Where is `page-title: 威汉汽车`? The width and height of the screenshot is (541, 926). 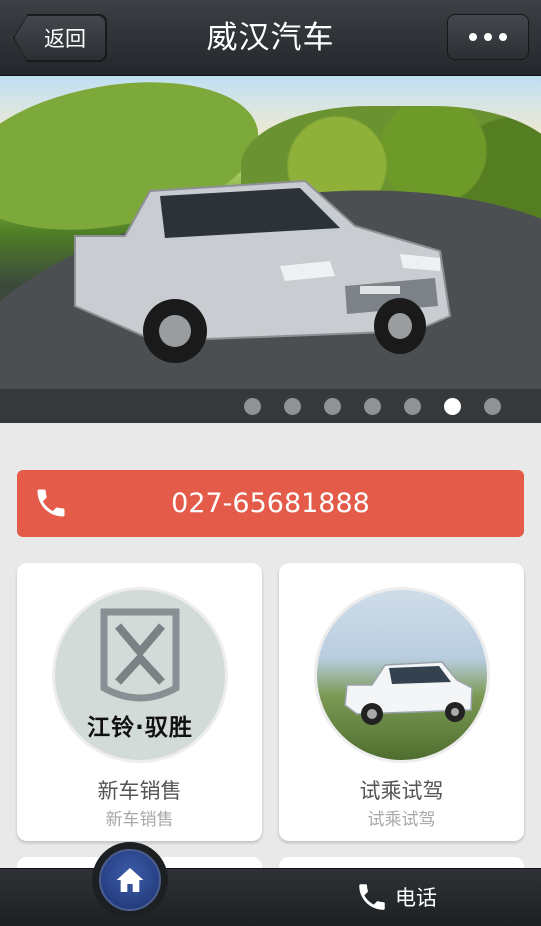
page-title: 威汉汽车 is located at coordinates (270, 38).